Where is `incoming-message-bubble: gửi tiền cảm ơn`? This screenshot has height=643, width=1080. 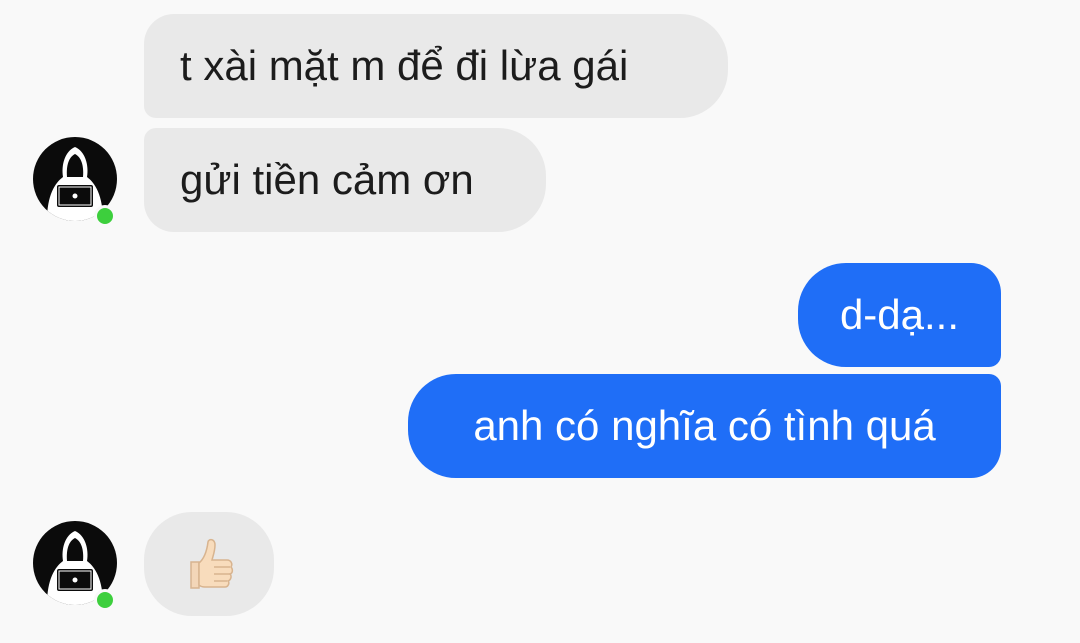 incoming-message-bubble: gửi tiền cảm ơn is located at coordinates (345, 180).